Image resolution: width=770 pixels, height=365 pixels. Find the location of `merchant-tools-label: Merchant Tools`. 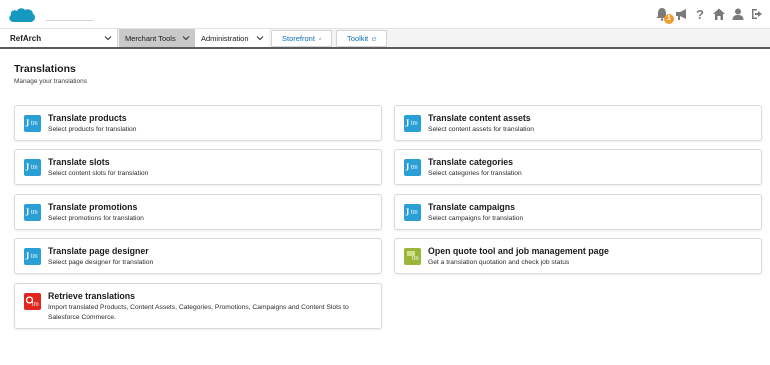

merchant-tools-label: Merchant Tools is located at coordinates (150, 38).